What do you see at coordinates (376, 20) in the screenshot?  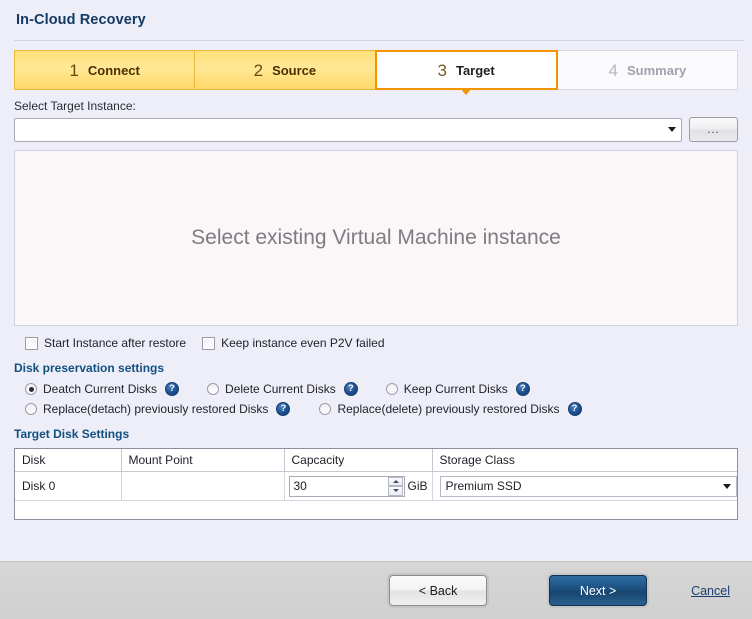 I see `window-titlebar: In-Cloud Recovery` at bounding box center [376, 20].